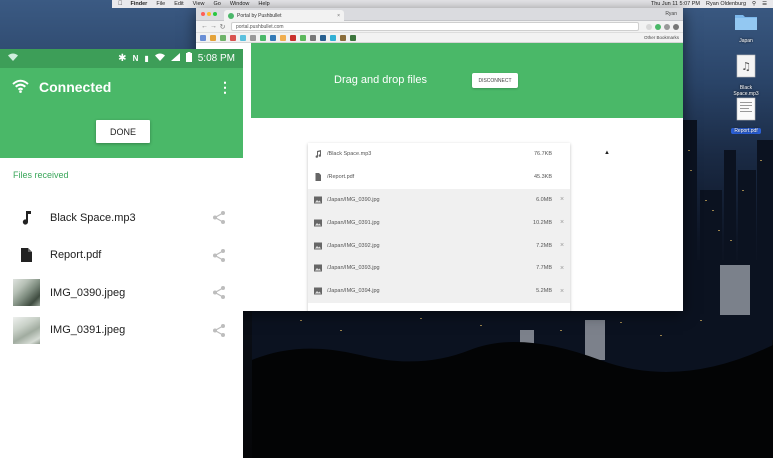 The image size is (773, 458). I want to click on received-file-row: IMG_0390.jpeg, so click(121, 293).